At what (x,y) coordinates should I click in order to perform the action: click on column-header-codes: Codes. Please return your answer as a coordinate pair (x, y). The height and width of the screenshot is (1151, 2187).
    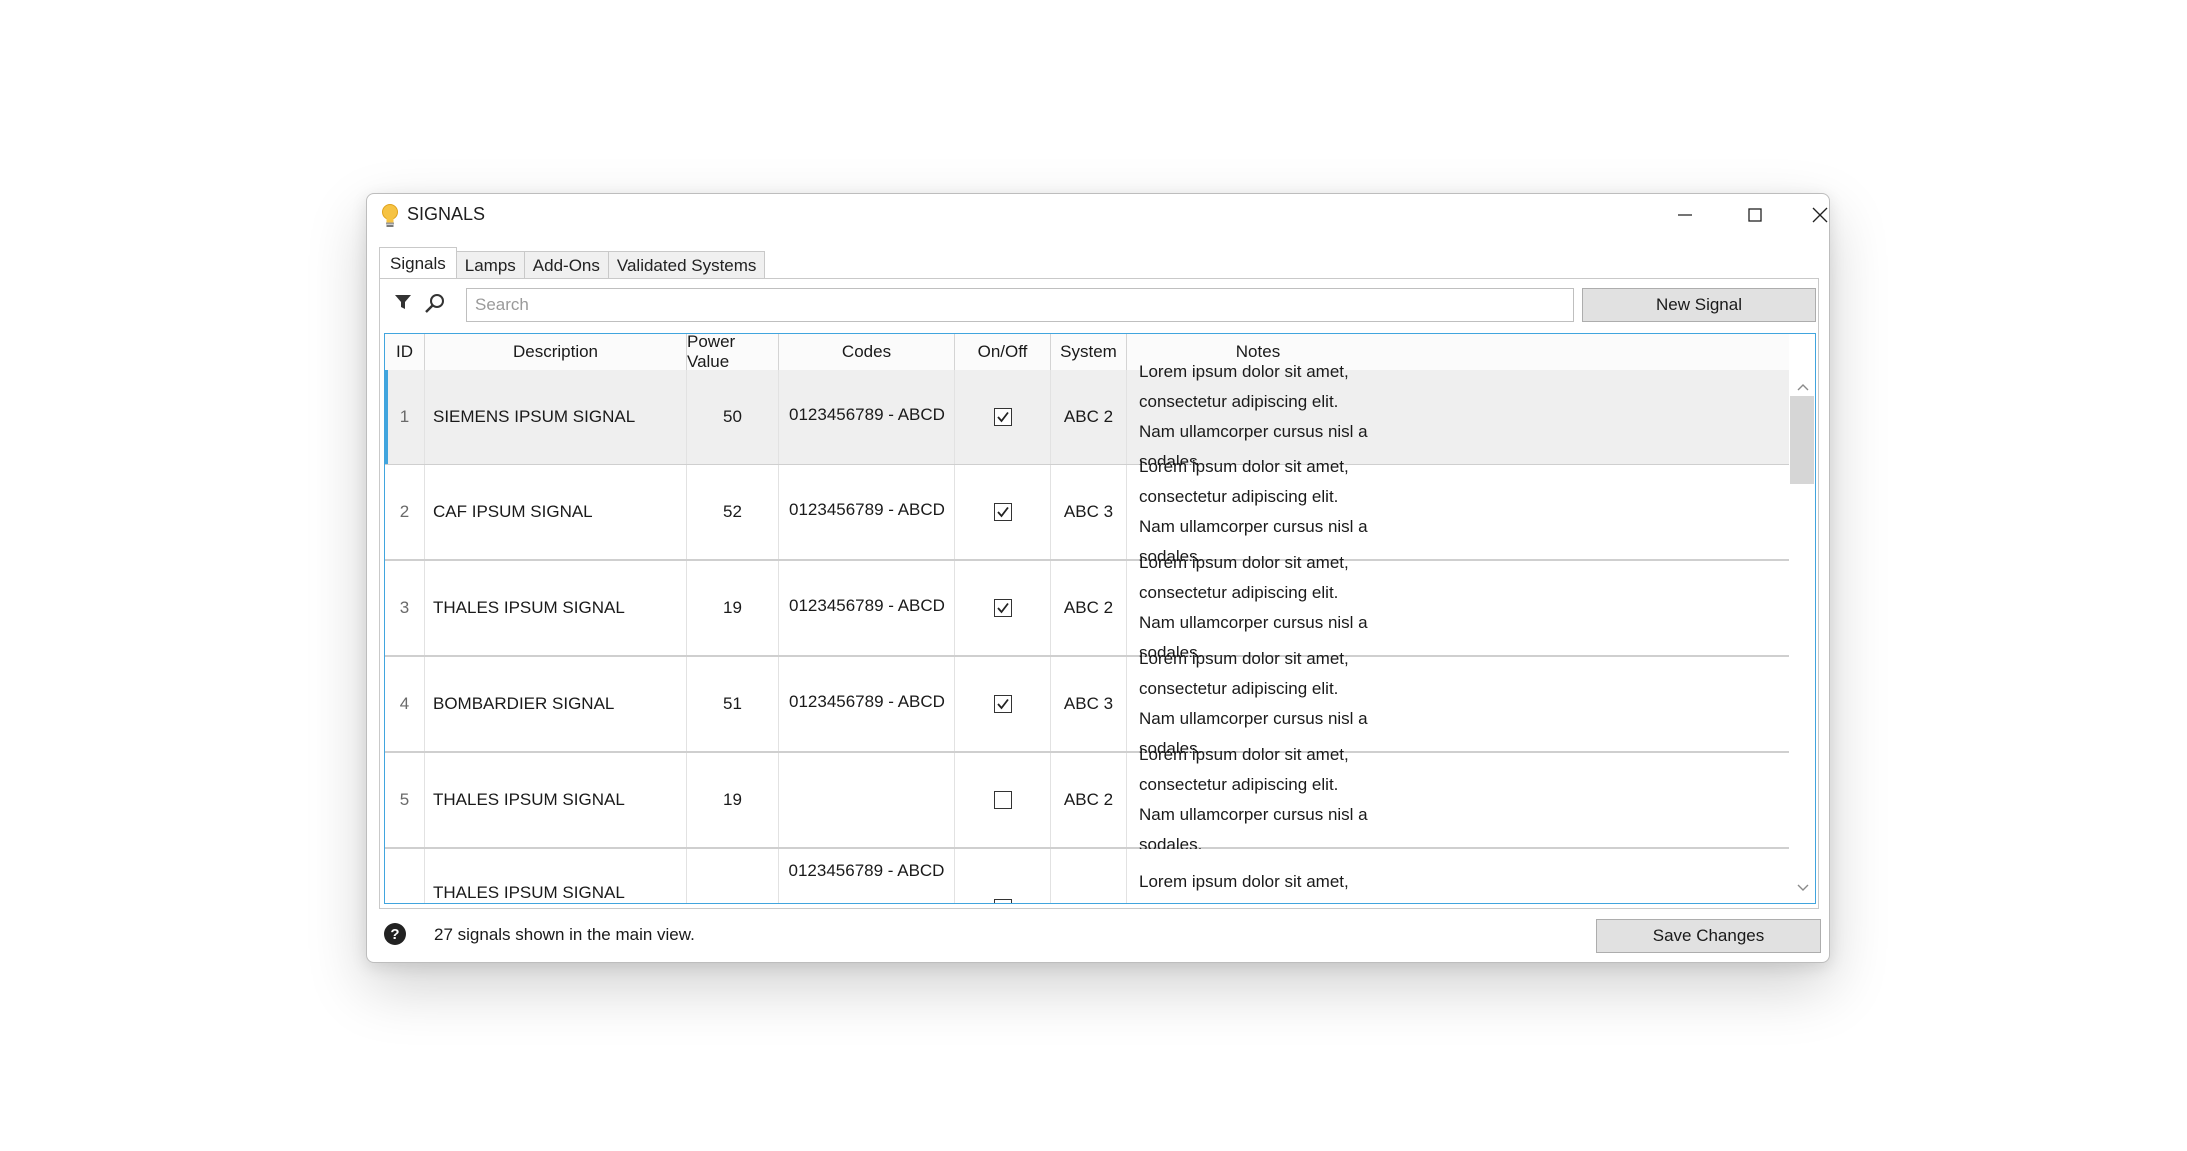
    Looking at the image, I should click on (867, 352).